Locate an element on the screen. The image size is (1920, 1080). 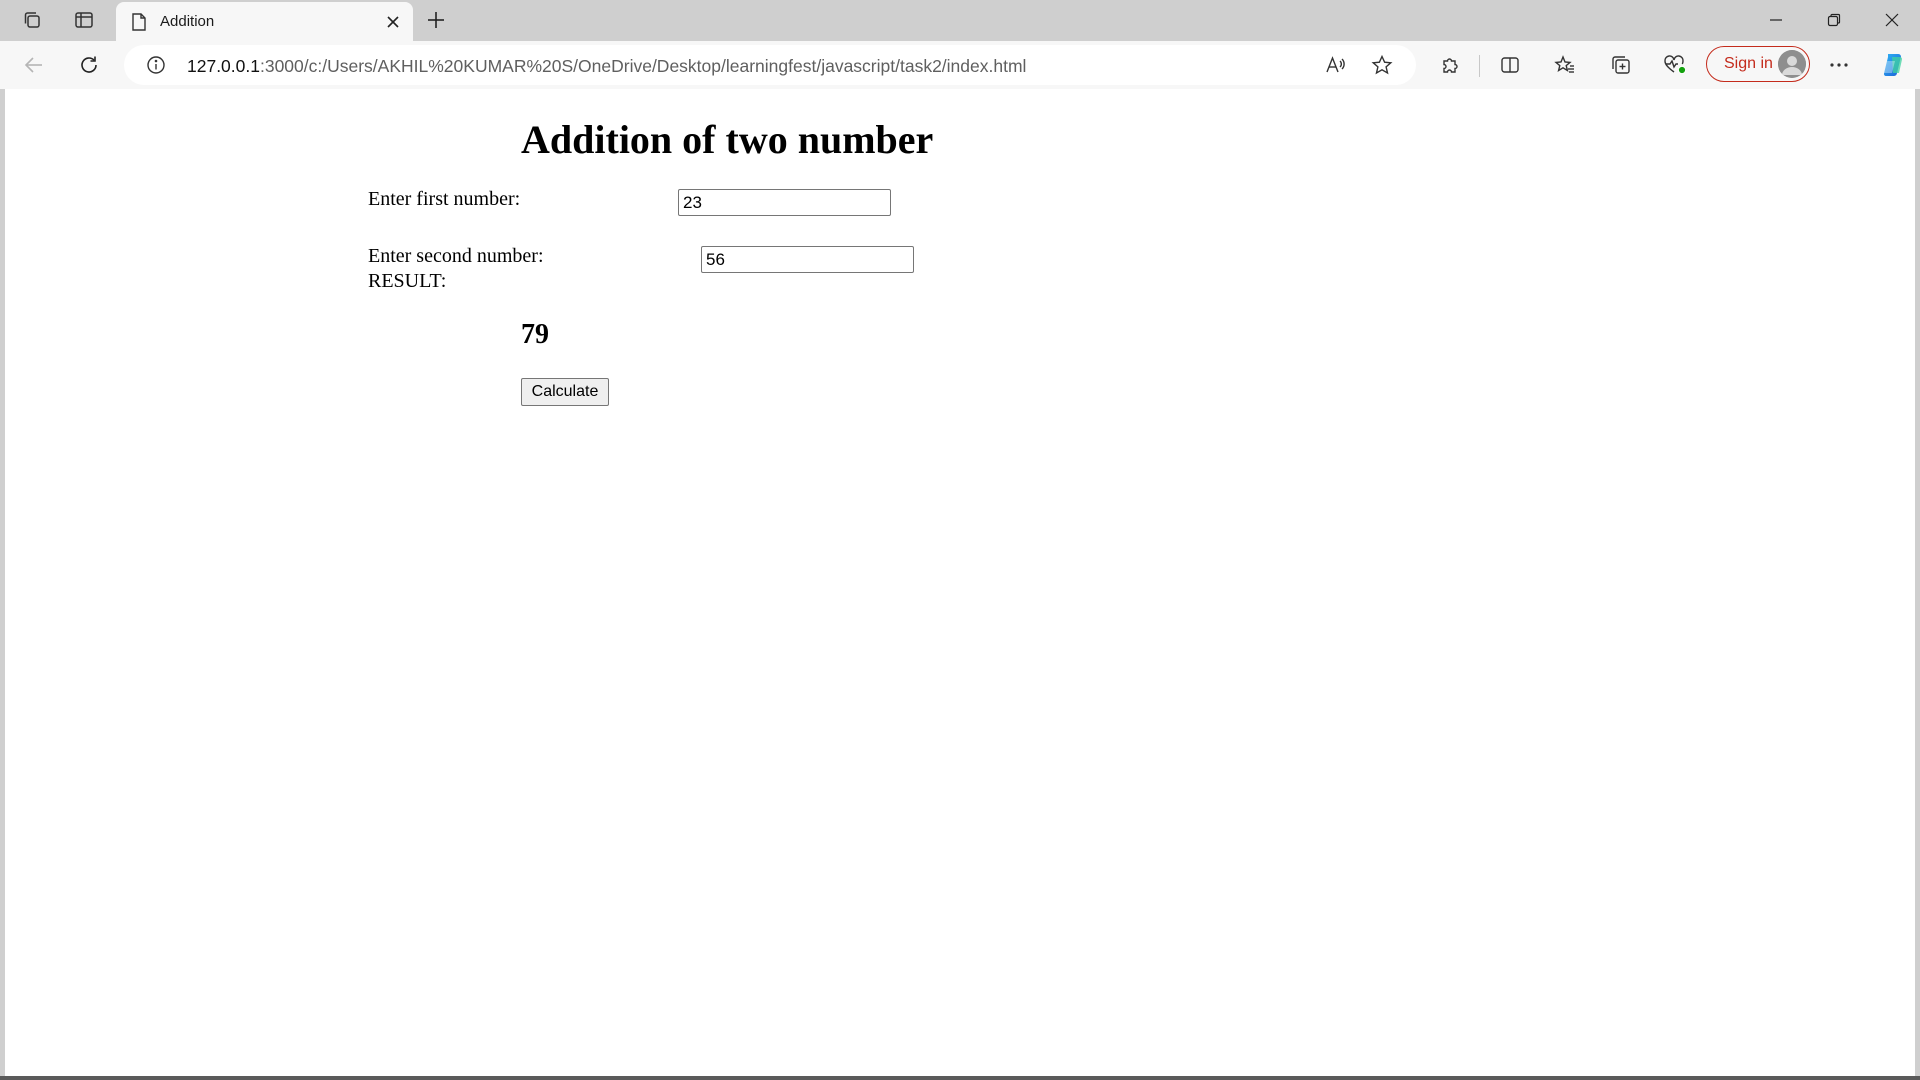
star-icon is located at coordinates (1382, 65).